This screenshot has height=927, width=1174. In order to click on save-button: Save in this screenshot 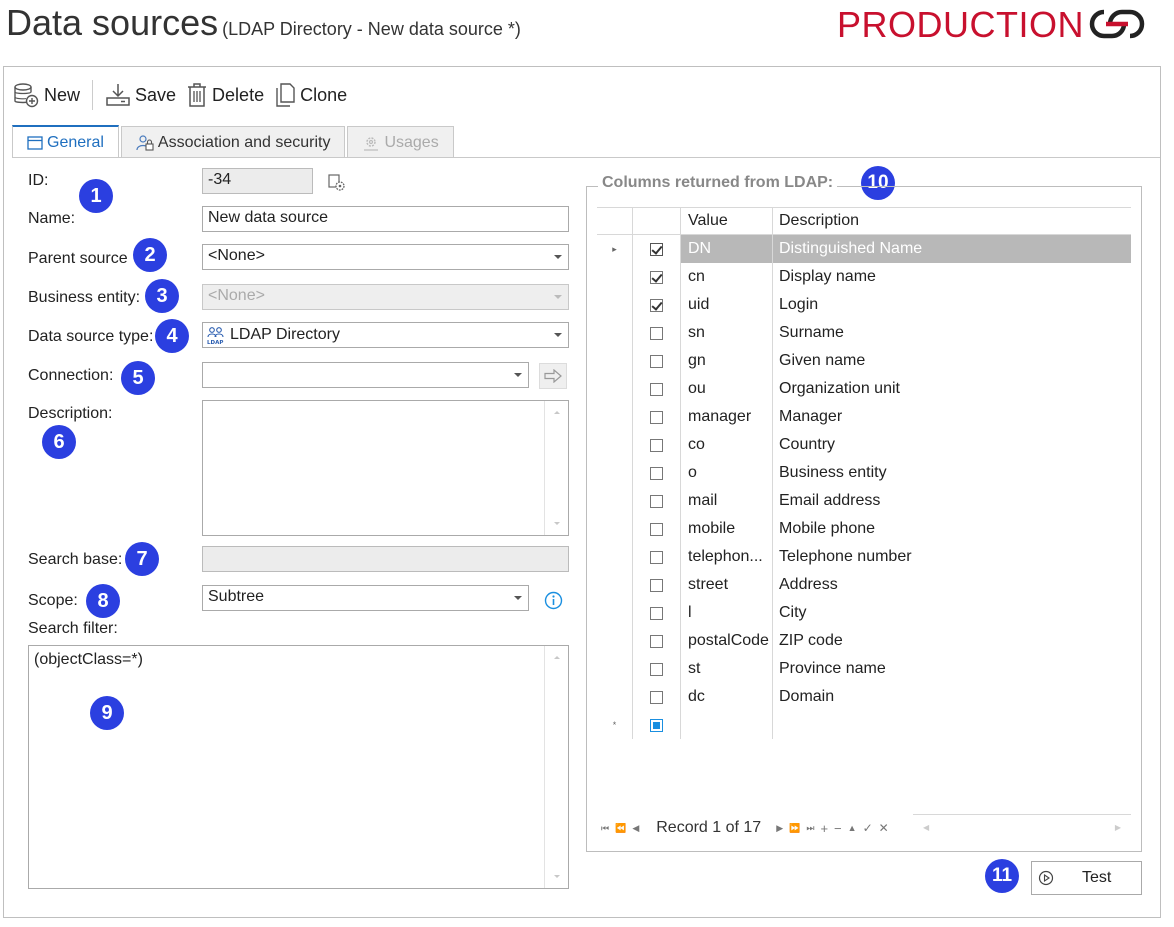, I will do `click(140, 95)`.